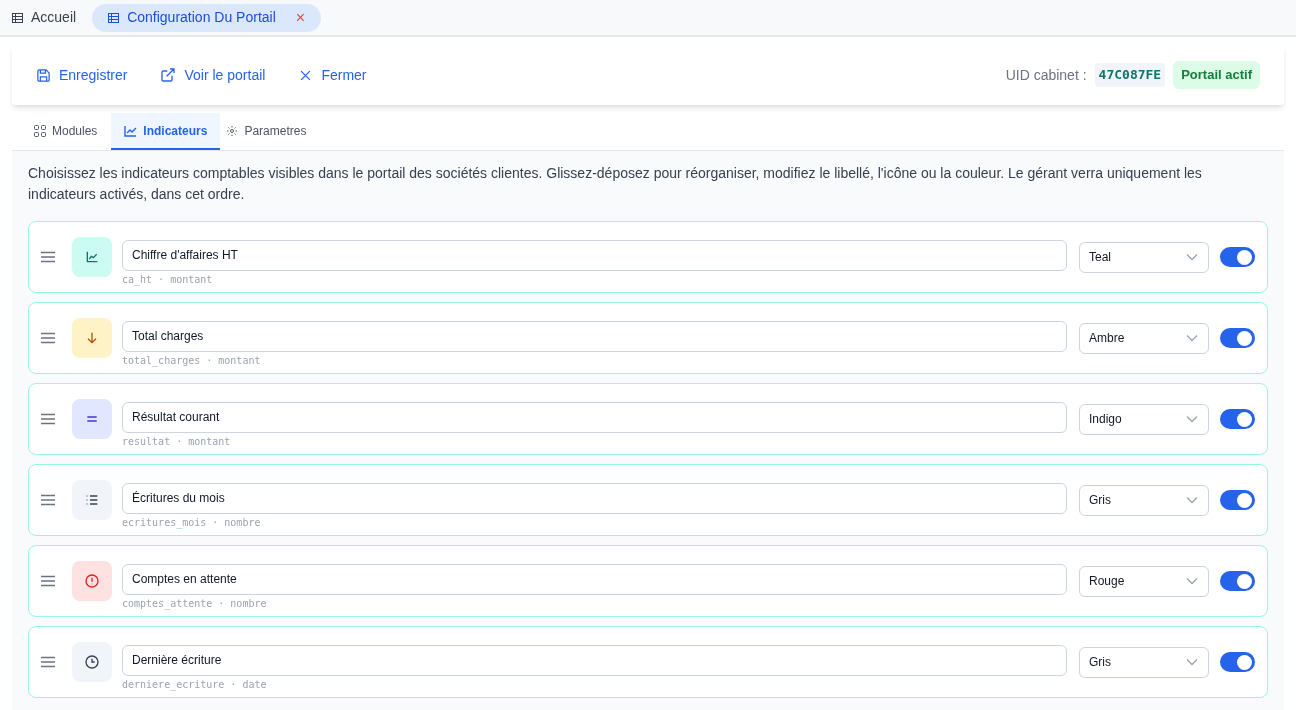  What do you see at coordinates (137, 280) in the screenshot?
I see `key-text: ca_ht` at bounding box center [137, 280].